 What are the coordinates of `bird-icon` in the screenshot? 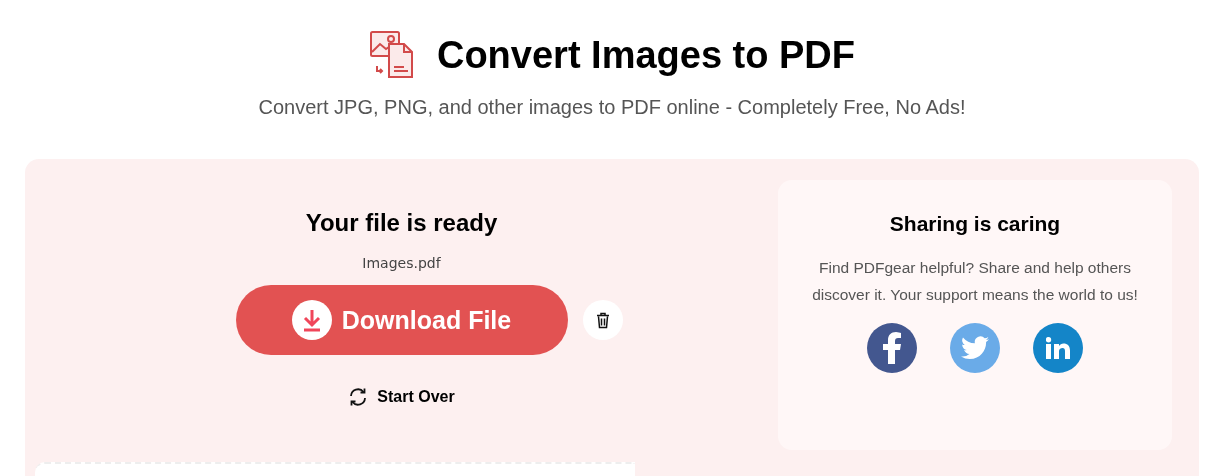 It's located at (975, 348).